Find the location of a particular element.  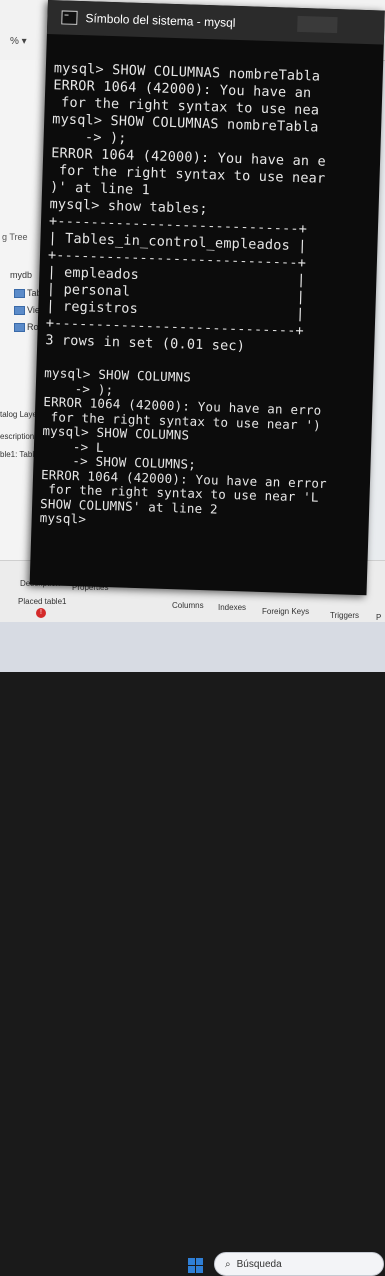

placed-table-label: Placed table1 is located at coordinates (42, 601).